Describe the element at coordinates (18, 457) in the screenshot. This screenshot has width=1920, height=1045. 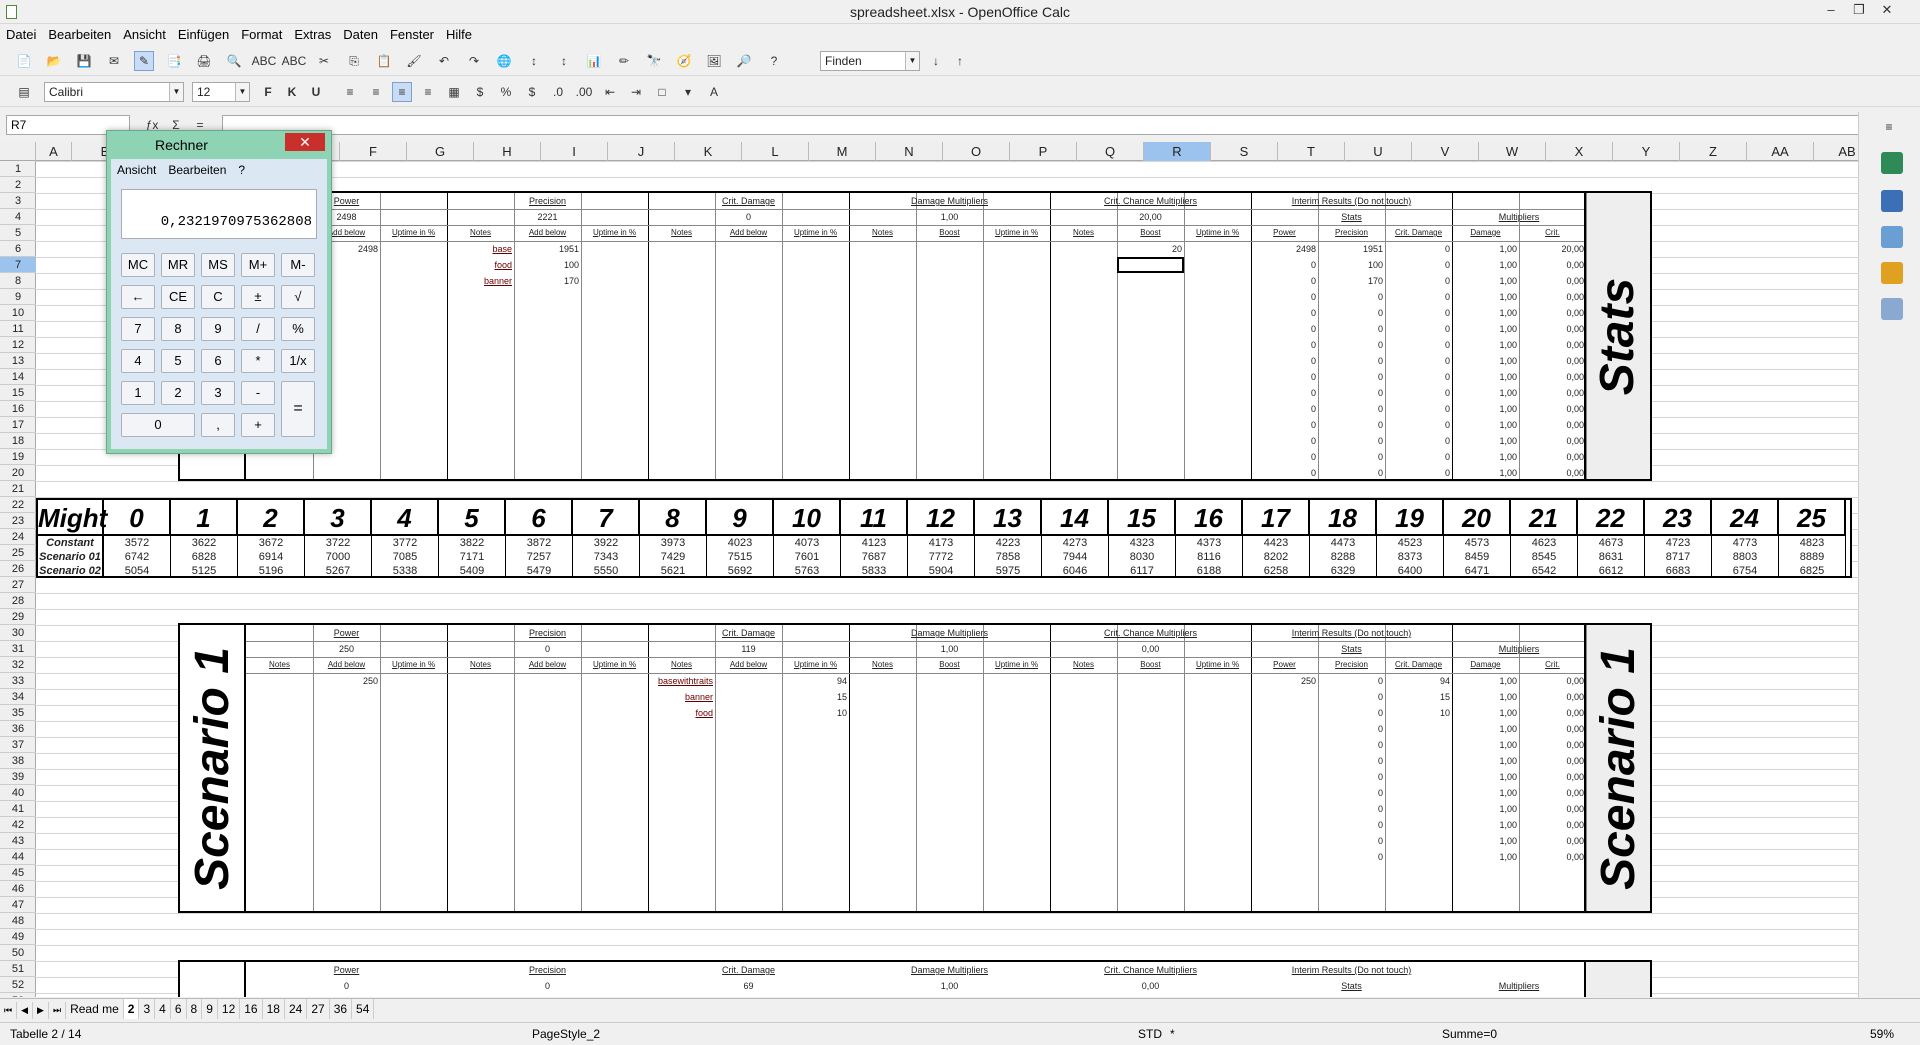
I see `row-header-19: 19` at that location.